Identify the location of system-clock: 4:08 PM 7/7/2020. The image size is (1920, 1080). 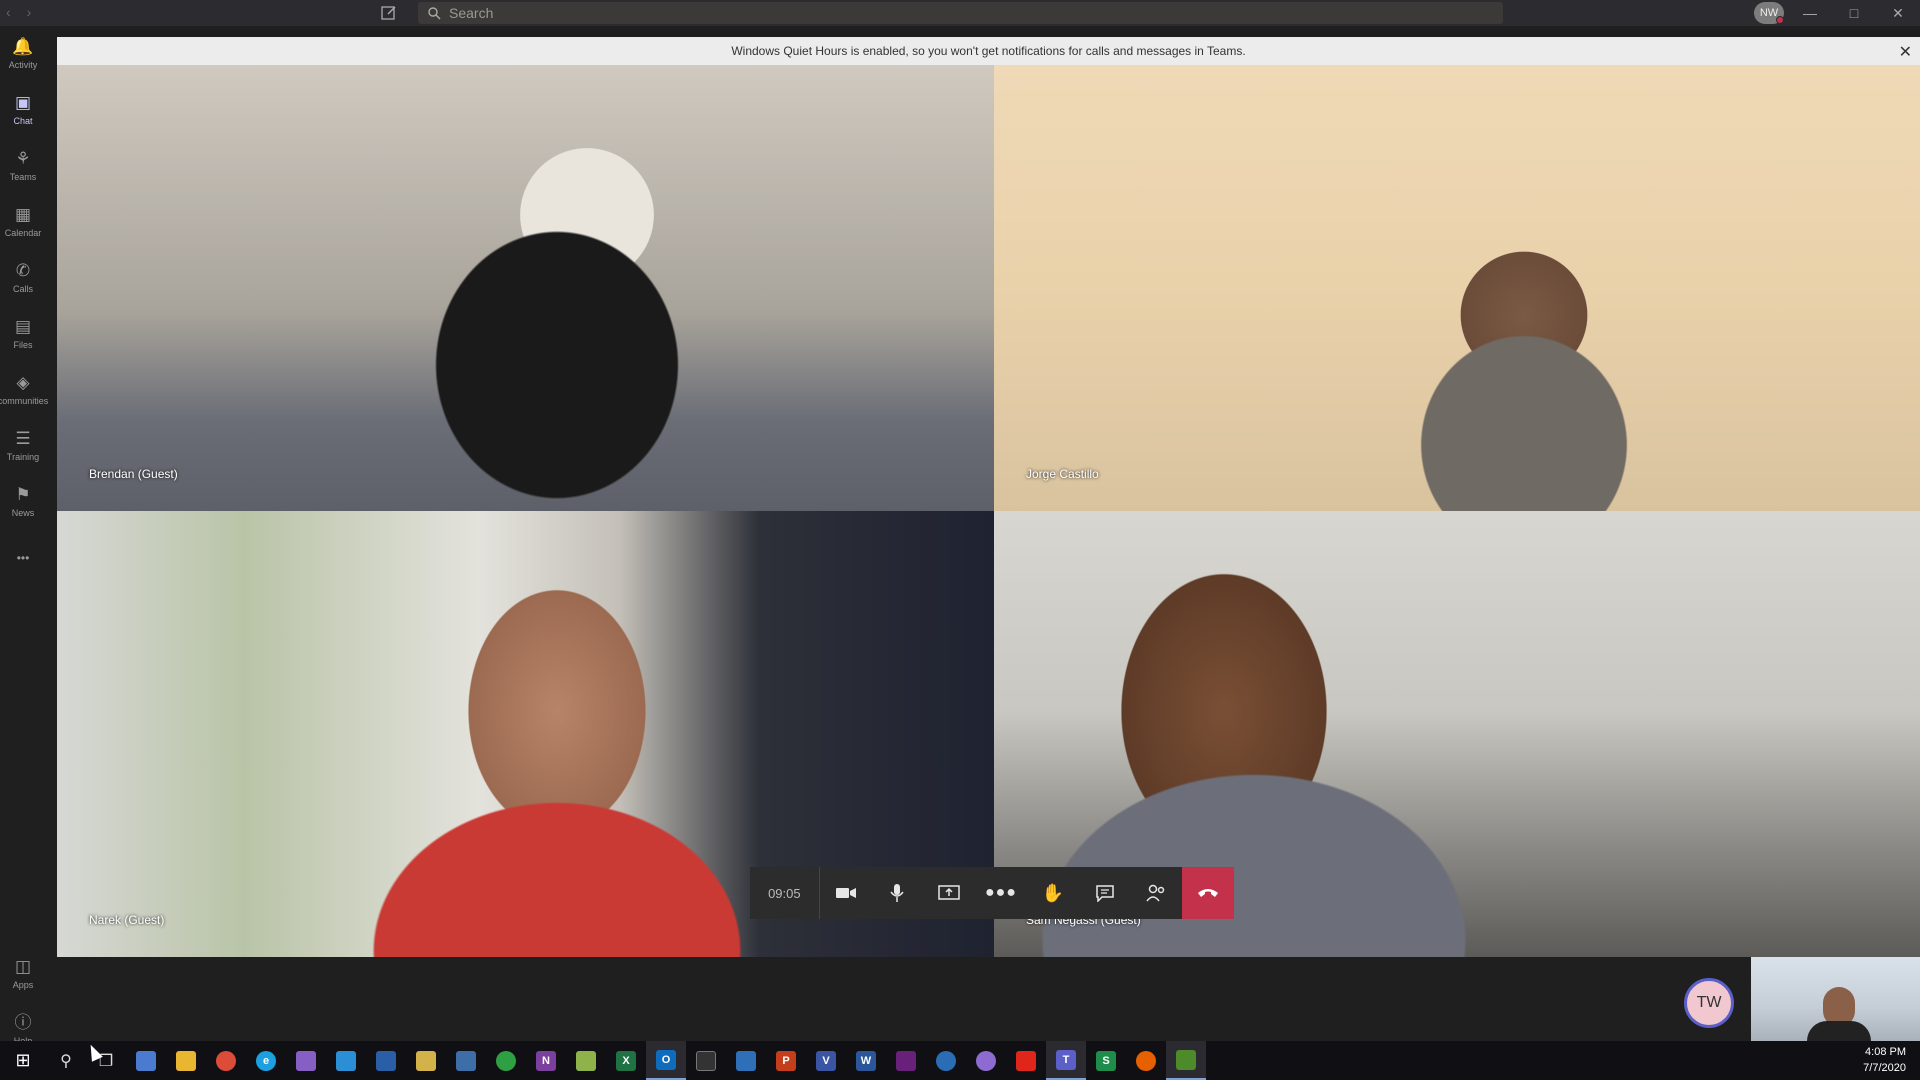
(1884, 1060).